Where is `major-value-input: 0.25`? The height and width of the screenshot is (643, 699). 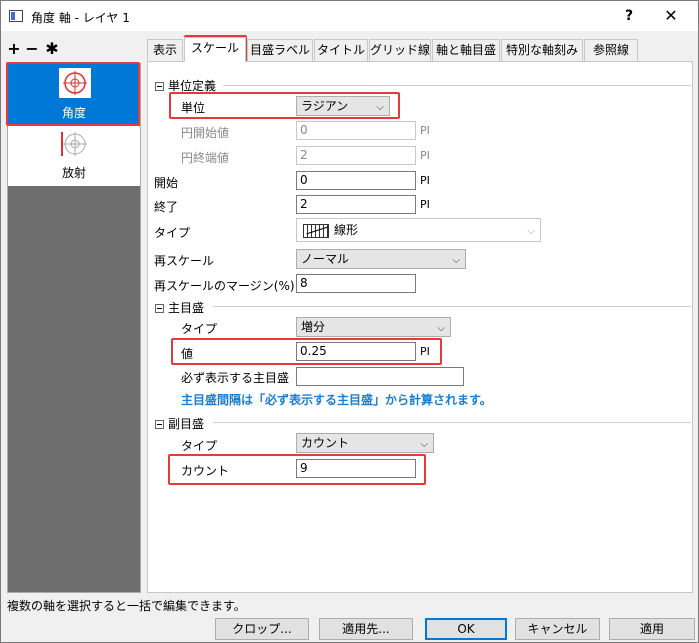 major-value-input: 0.25 is located at coordinates (356, 351).